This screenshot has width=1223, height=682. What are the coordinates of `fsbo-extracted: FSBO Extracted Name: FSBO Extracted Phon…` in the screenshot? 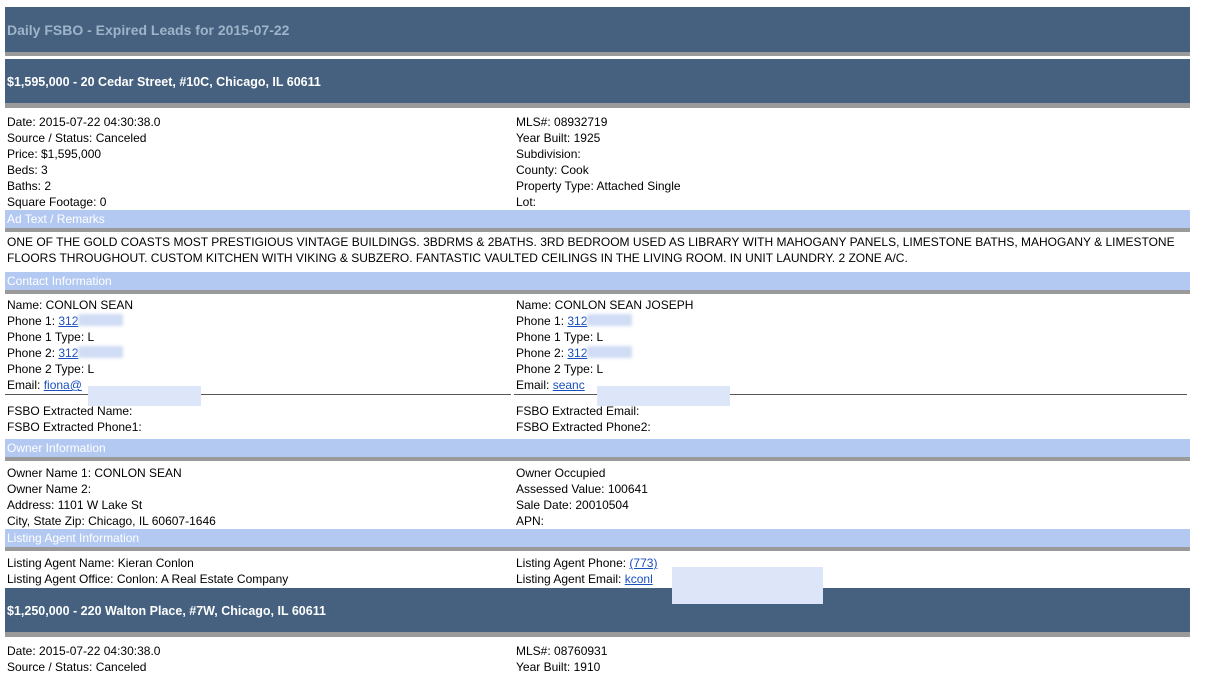 It's located at (597, 419).